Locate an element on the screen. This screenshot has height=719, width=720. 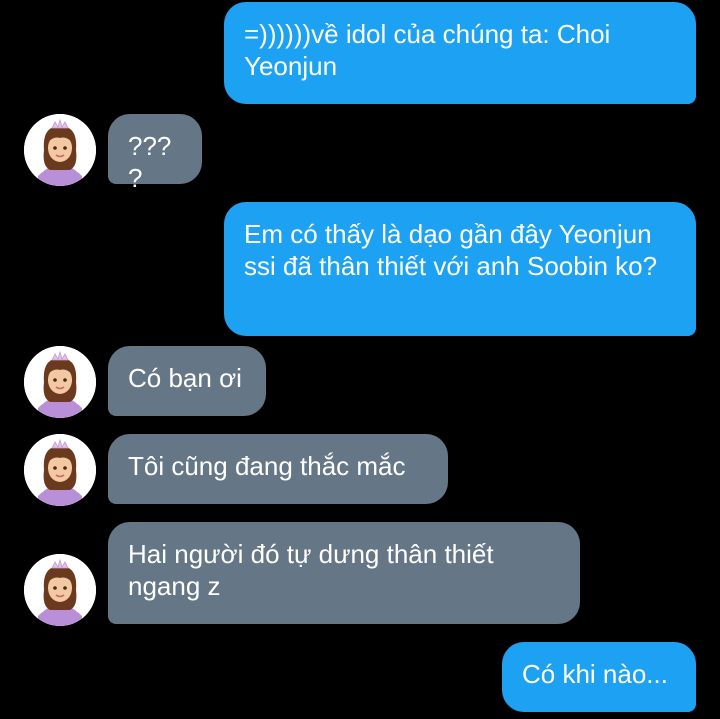
message-bubble-received: ???? is located at coordinates (155, 153).